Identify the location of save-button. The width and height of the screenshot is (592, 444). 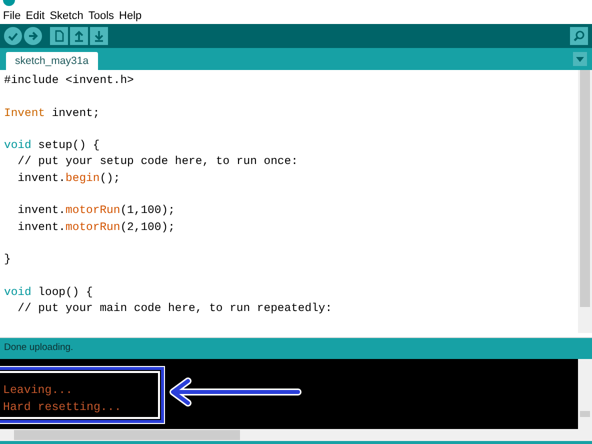
(99, 36).